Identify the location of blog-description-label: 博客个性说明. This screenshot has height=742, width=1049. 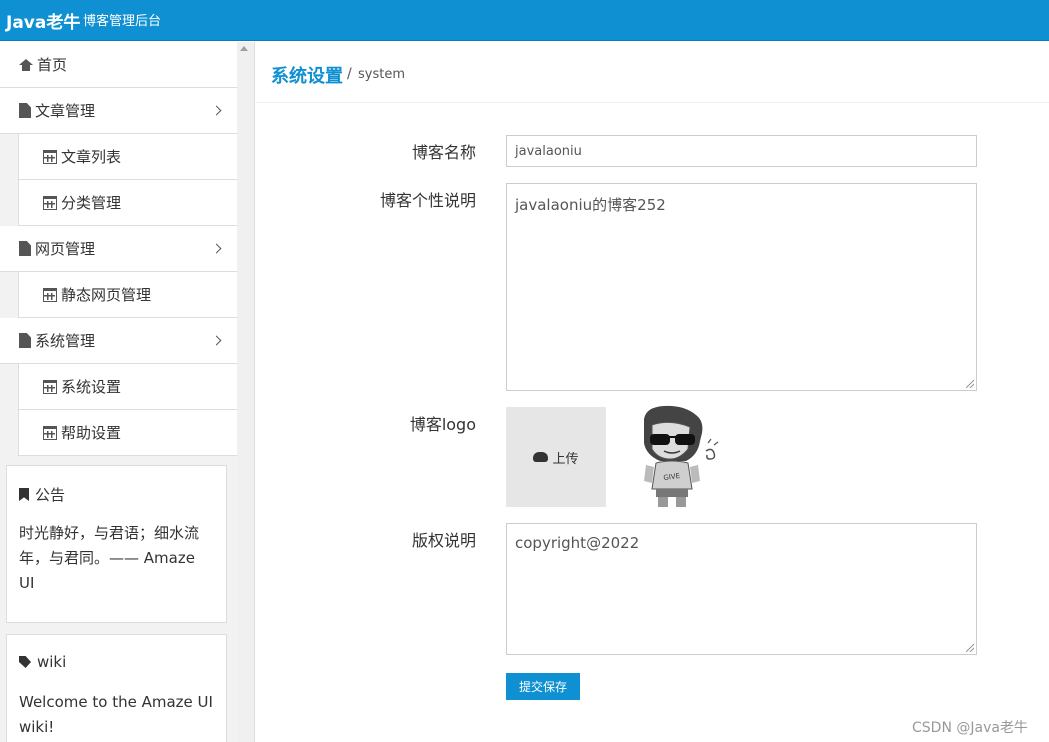
(427, 200).